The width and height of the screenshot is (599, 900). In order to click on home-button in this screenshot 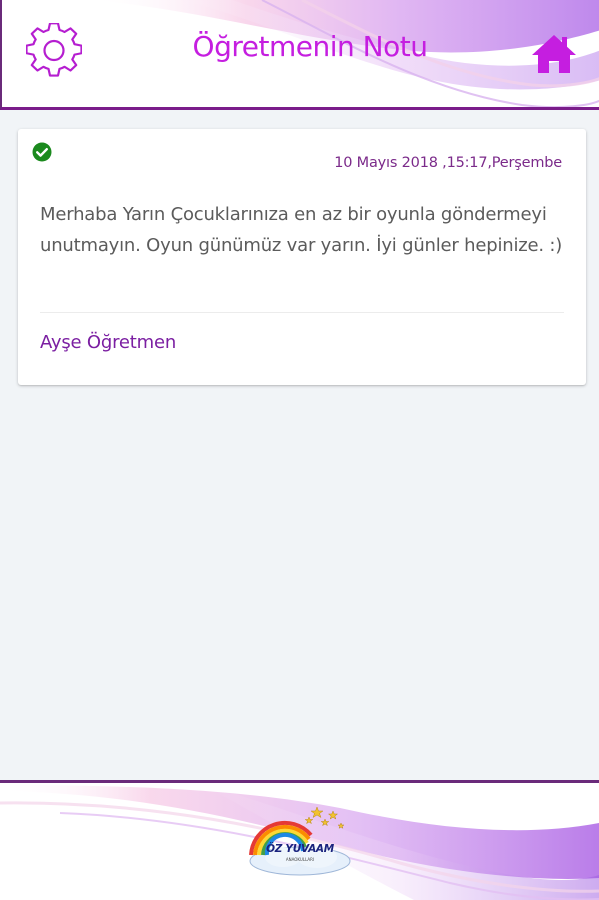, I will do `click(554, 54)`.